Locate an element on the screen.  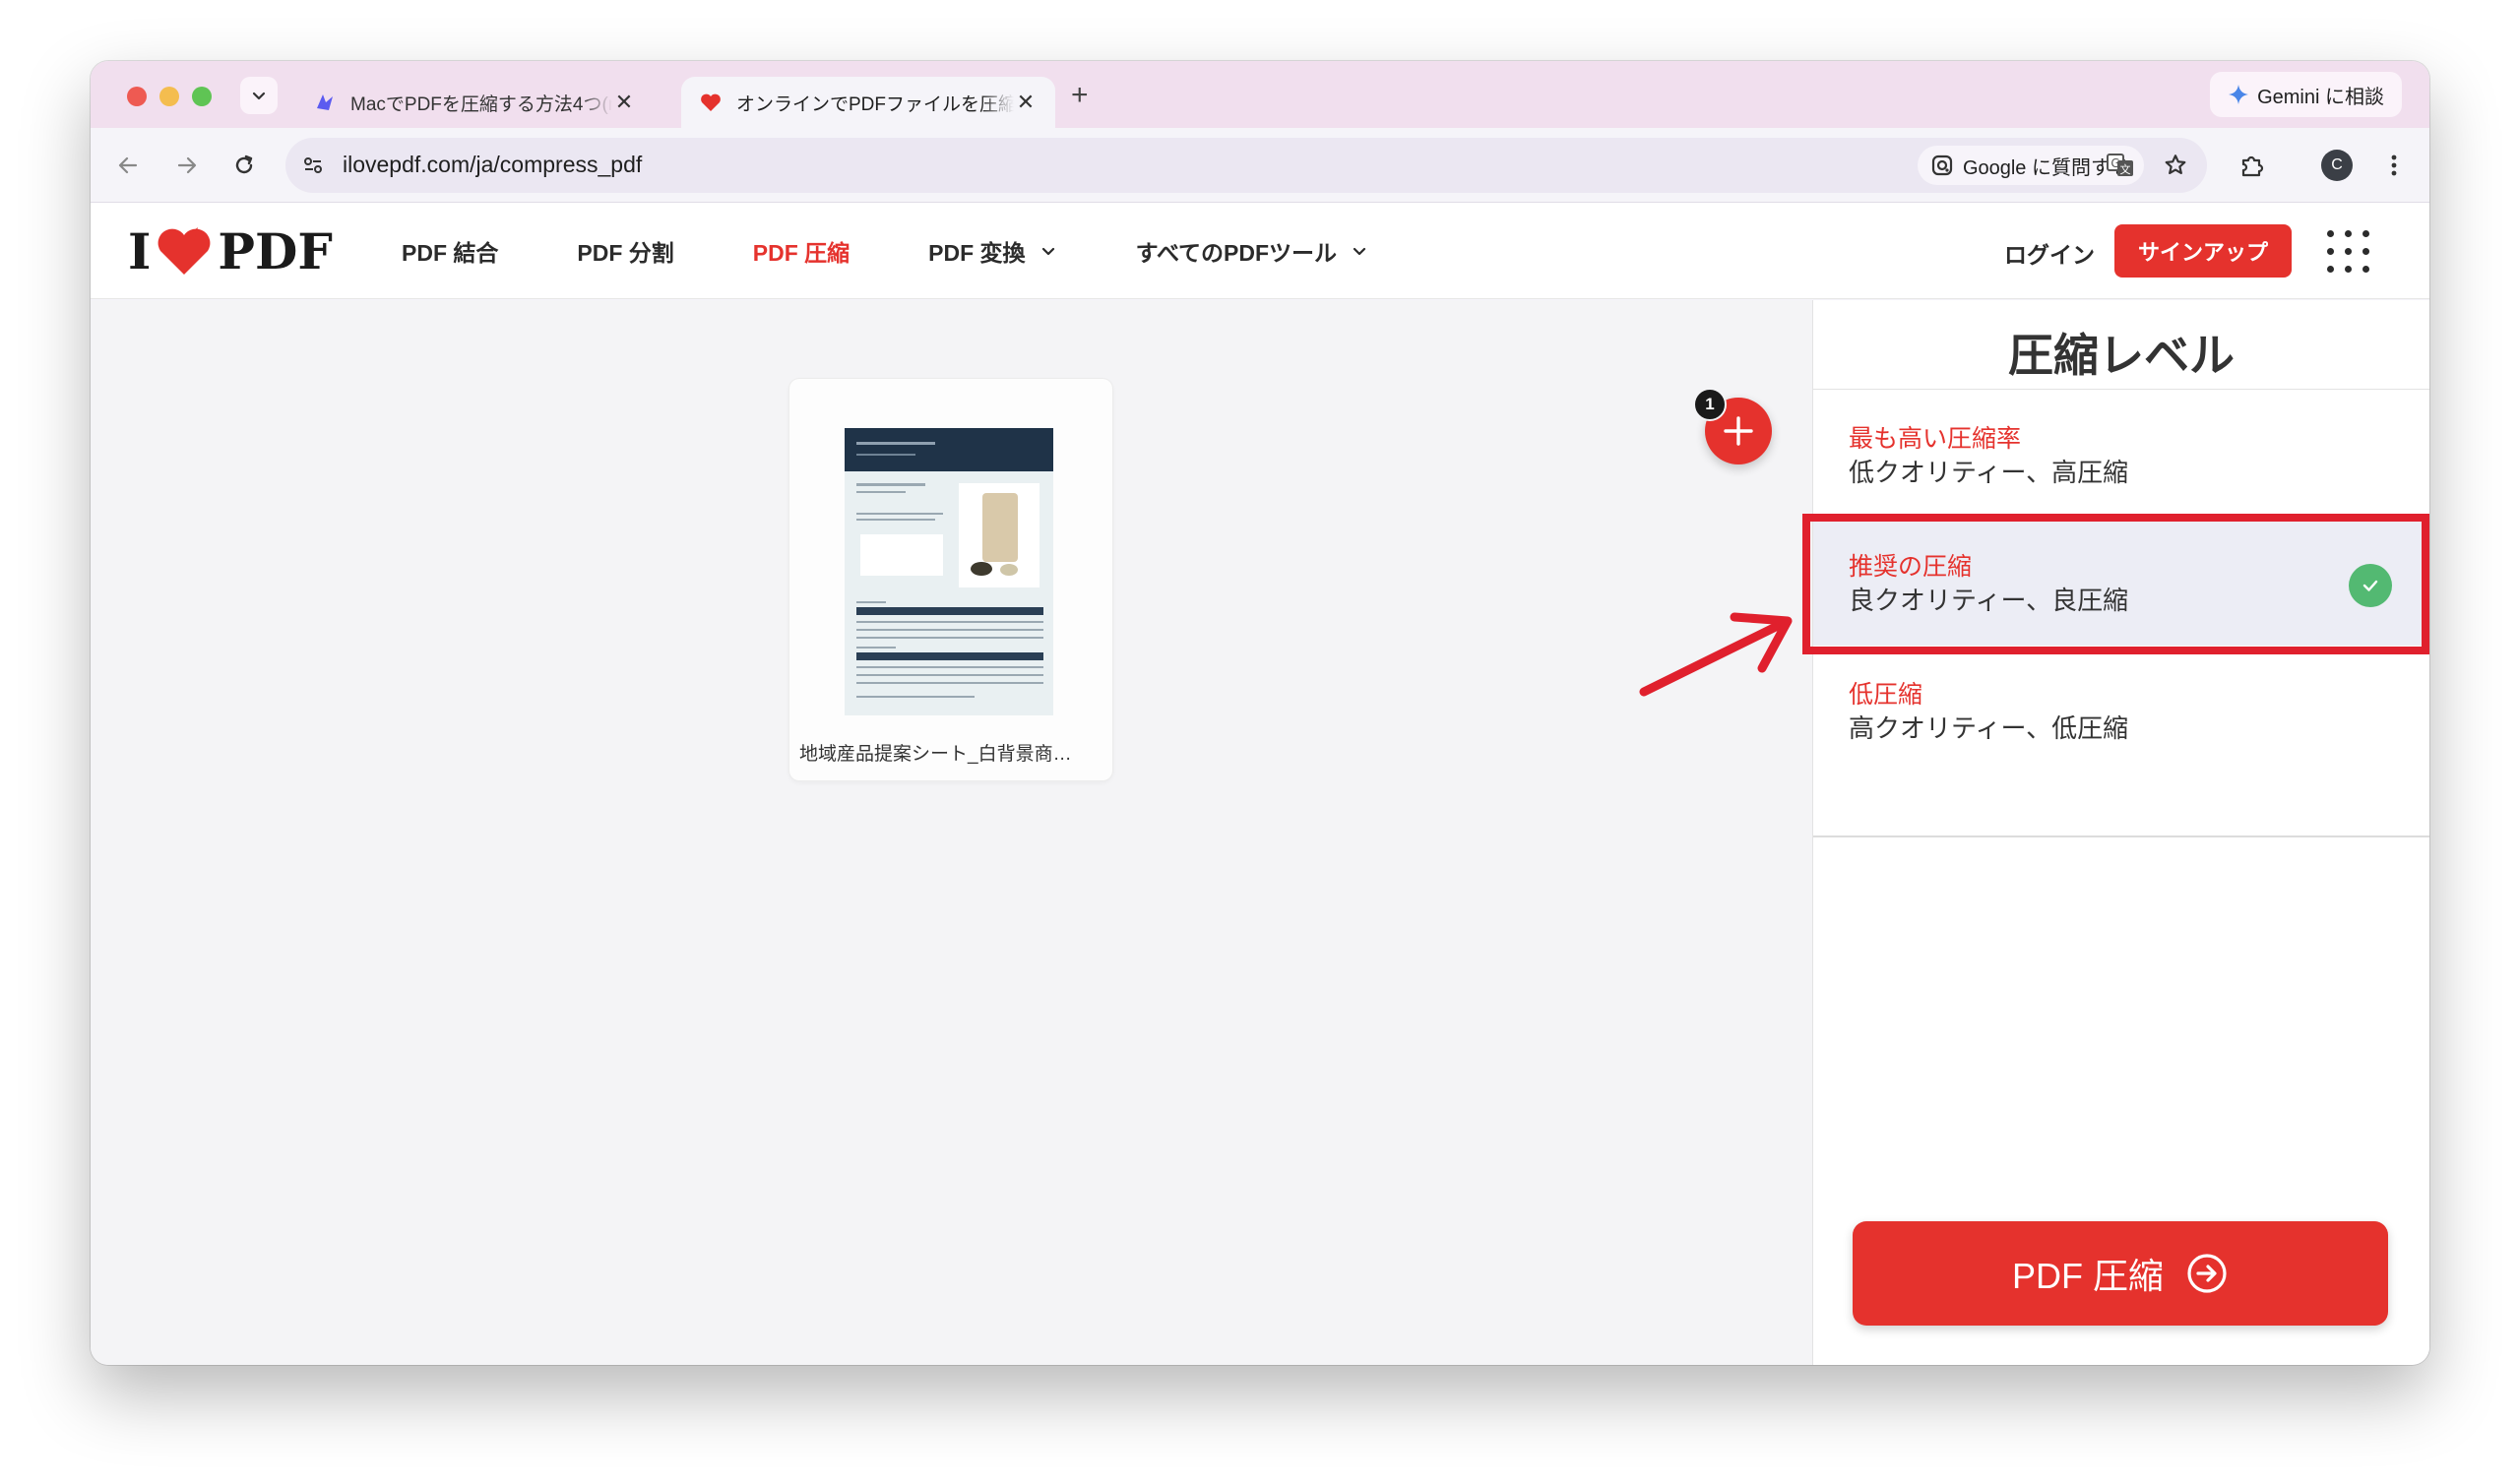
gemini-sparkle-icon is located at coordinates (2239, 95).